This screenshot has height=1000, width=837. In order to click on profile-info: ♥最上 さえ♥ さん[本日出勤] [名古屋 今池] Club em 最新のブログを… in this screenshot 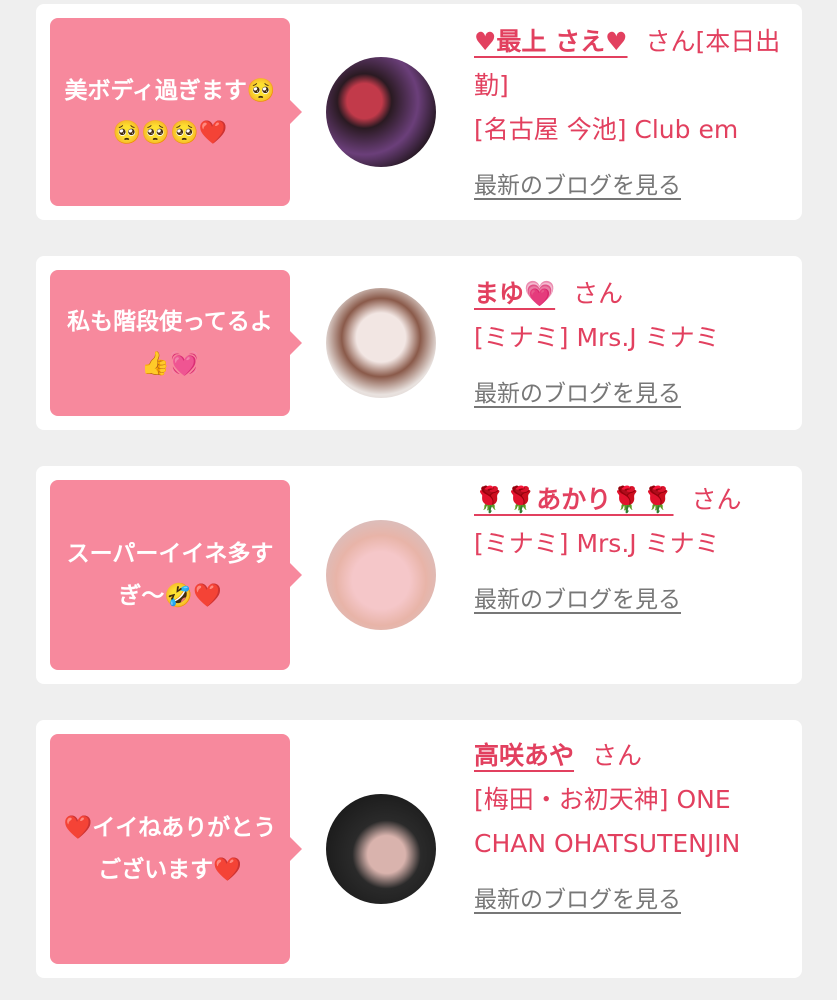, I will do `click(629, 114)`.